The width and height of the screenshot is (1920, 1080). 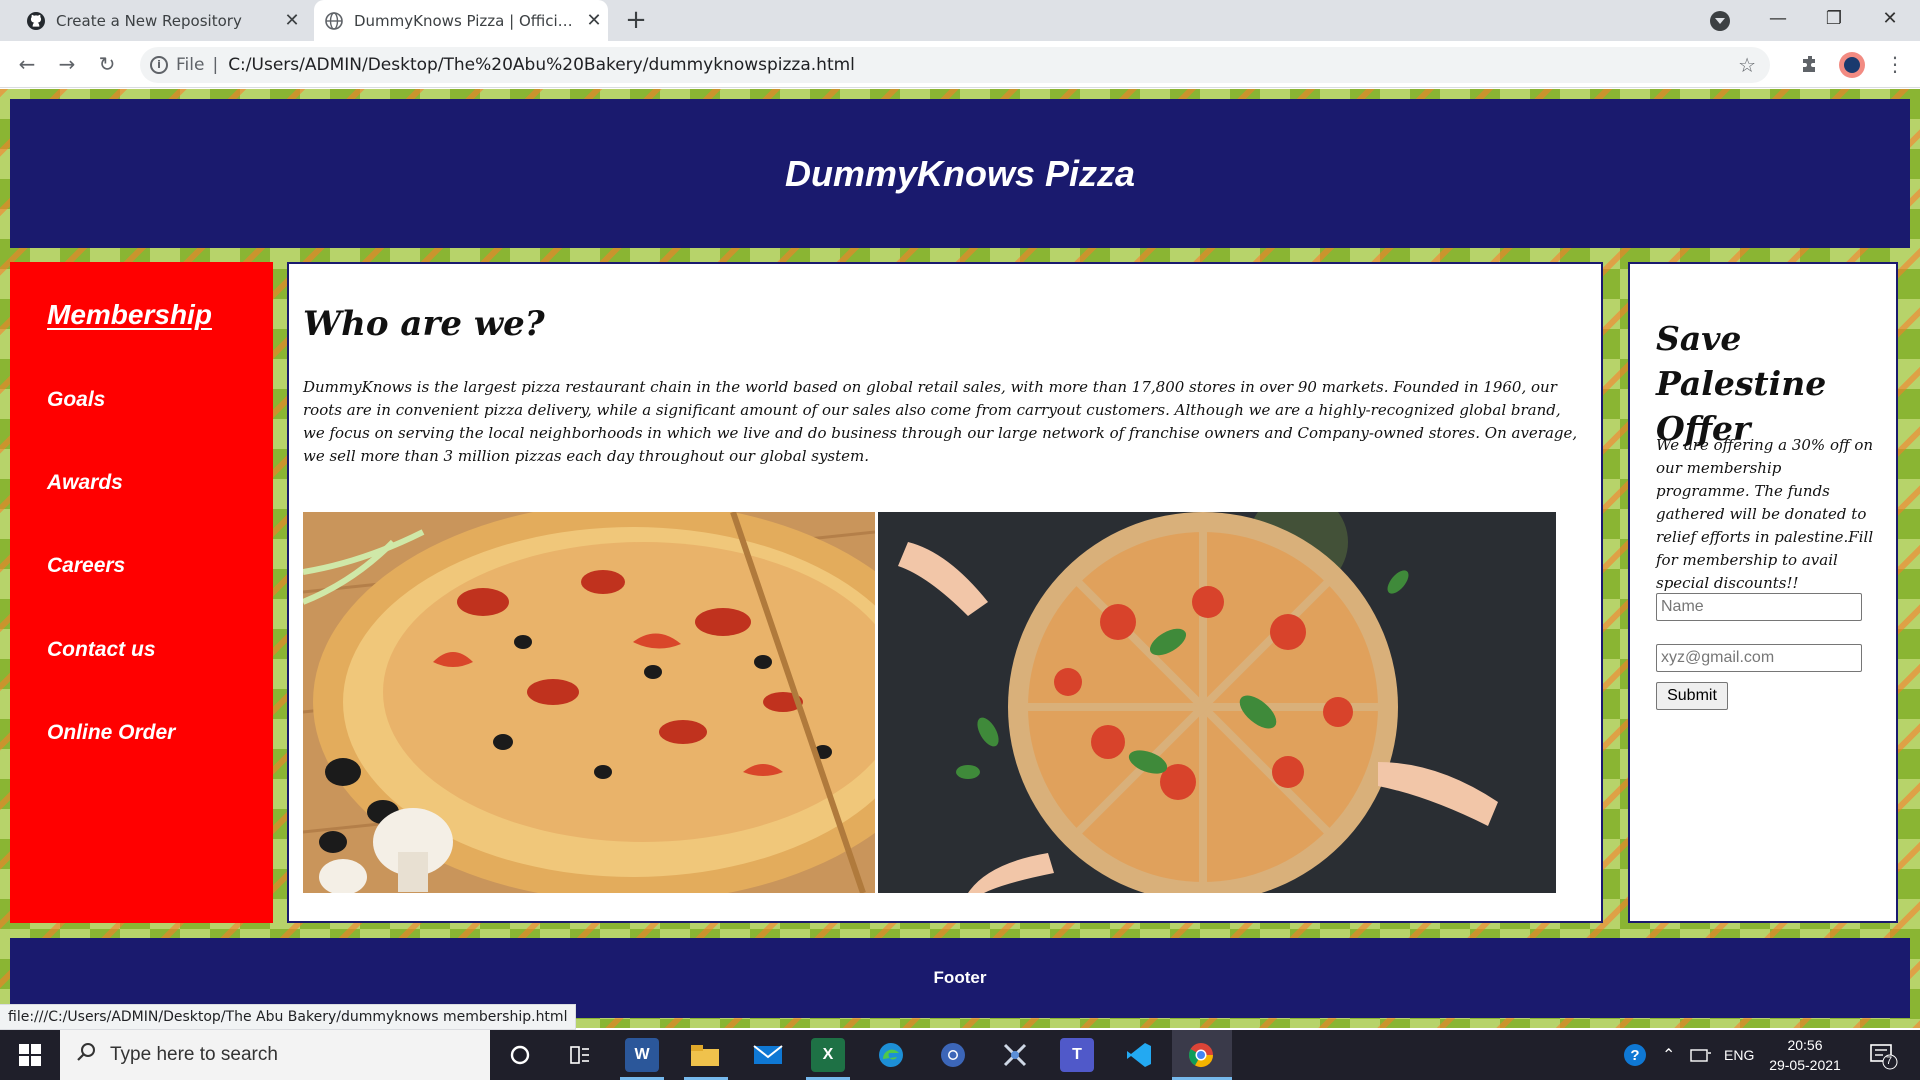 I want to click on language-indicator: ENG, so click(x=1739, y=1055).